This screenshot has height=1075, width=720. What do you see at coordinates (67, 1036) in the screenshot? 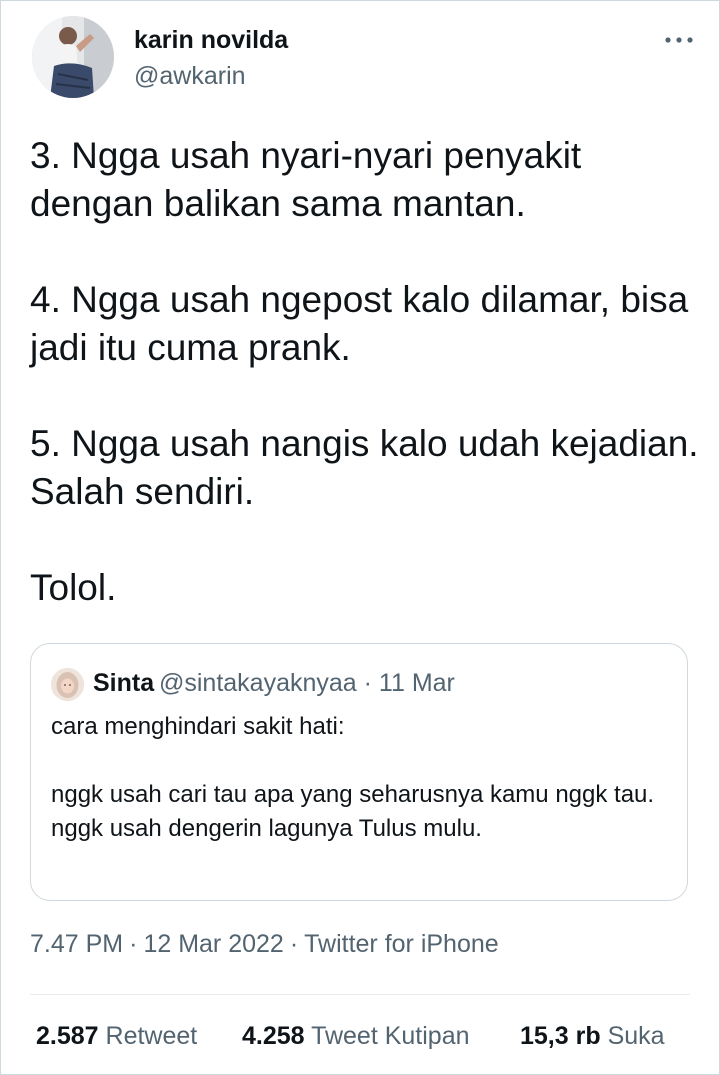
I see `retweets-count: 2.587` at bounding box center [67, 1036].